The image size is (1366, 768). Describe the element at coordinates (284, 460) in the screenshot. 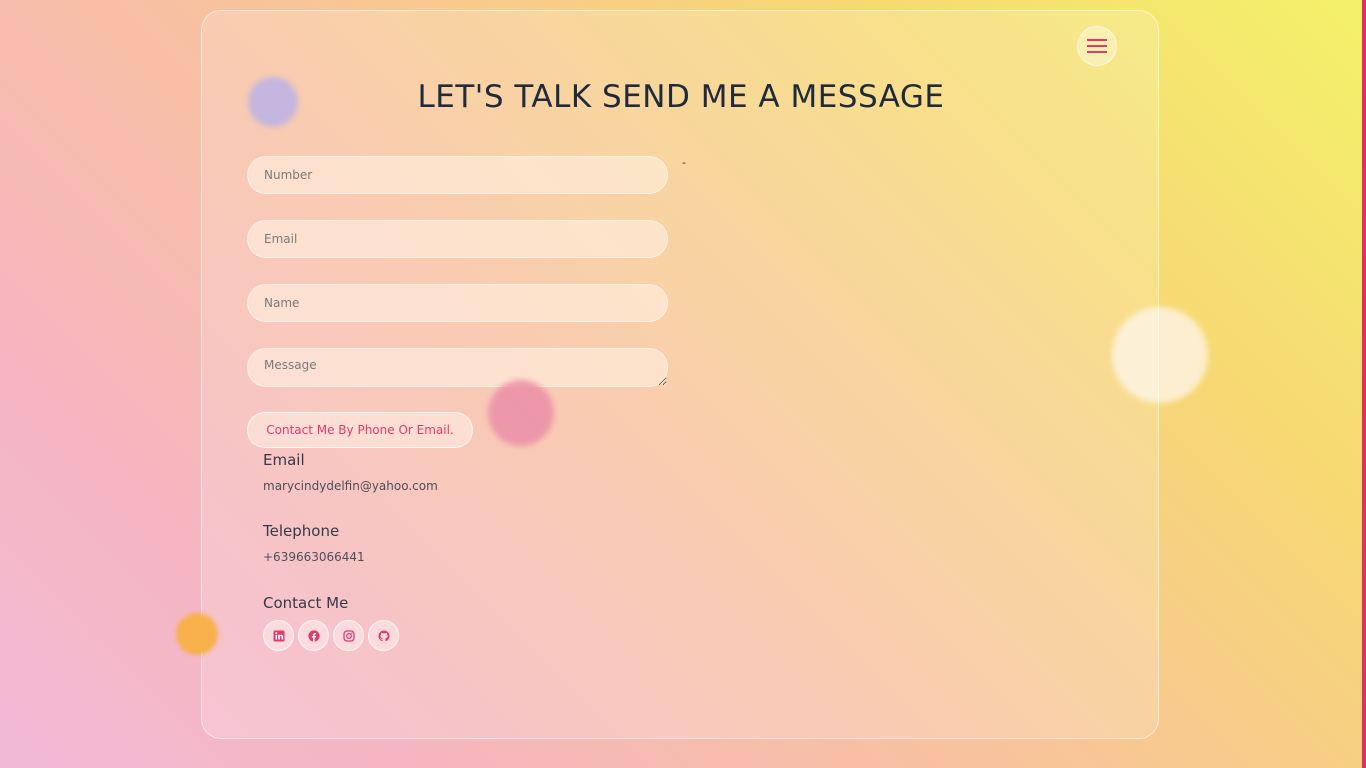

I see `email-heading: Email` at that location.